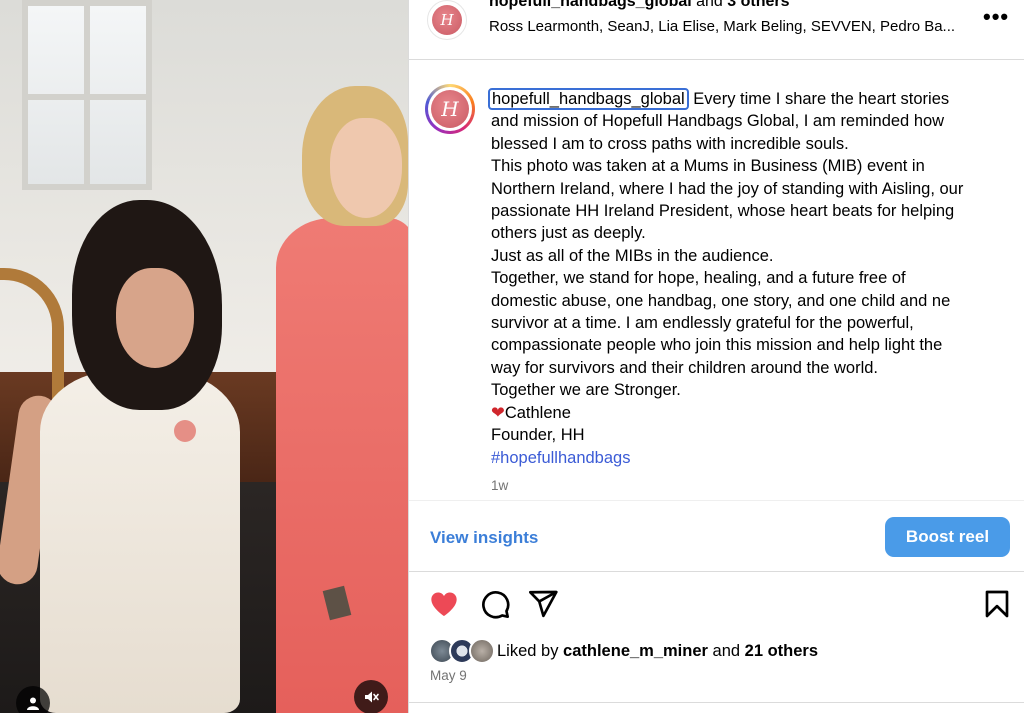 Image resolution: width=1024 pixels, height=713 pixels. Describe the element at coordinates (819, 99) in the screenshot. I see `caption-line: Every time I share the heart stories` at that location.